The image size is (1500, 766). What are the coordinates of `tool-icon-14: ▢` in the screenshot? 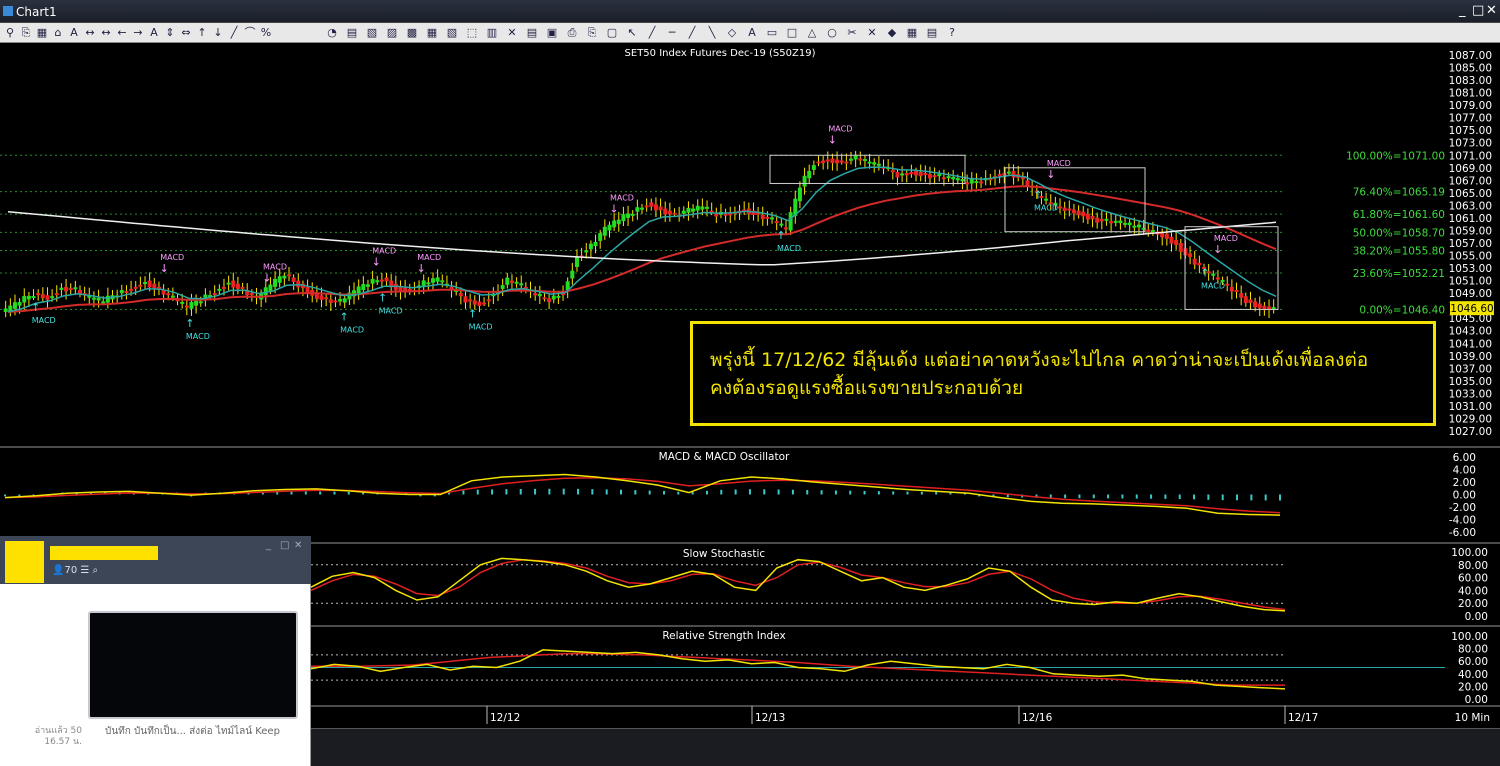 It's located at (612, 32).